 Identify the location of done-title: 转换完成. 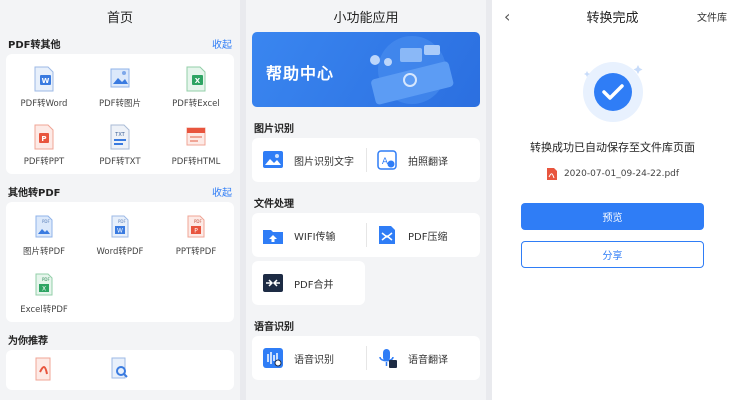
(612, 18).